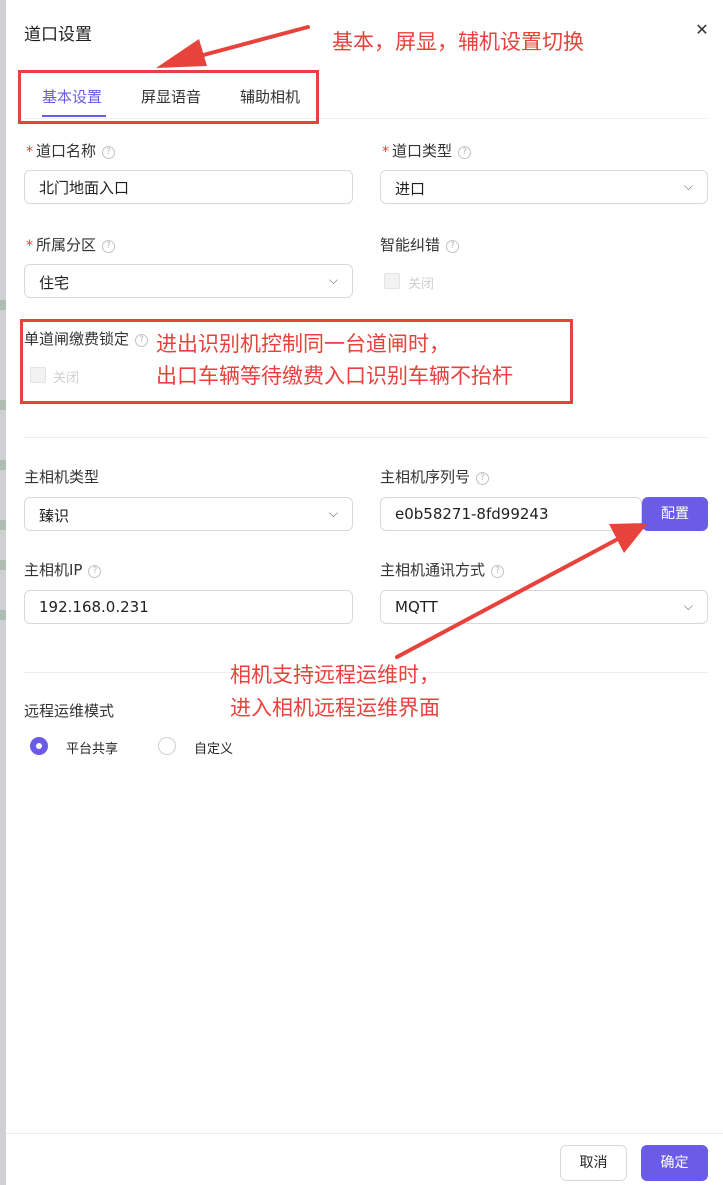  What do you see at coordinates (71, 244) in the screenshot?
I see `zone-label: * 所属分区?` at bounding box center [71, 244].